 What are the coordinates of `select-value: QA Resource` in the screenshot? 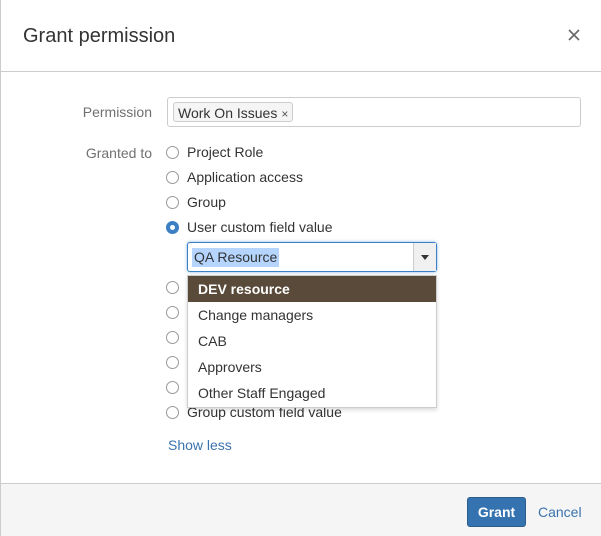 It's located at (236, 257).